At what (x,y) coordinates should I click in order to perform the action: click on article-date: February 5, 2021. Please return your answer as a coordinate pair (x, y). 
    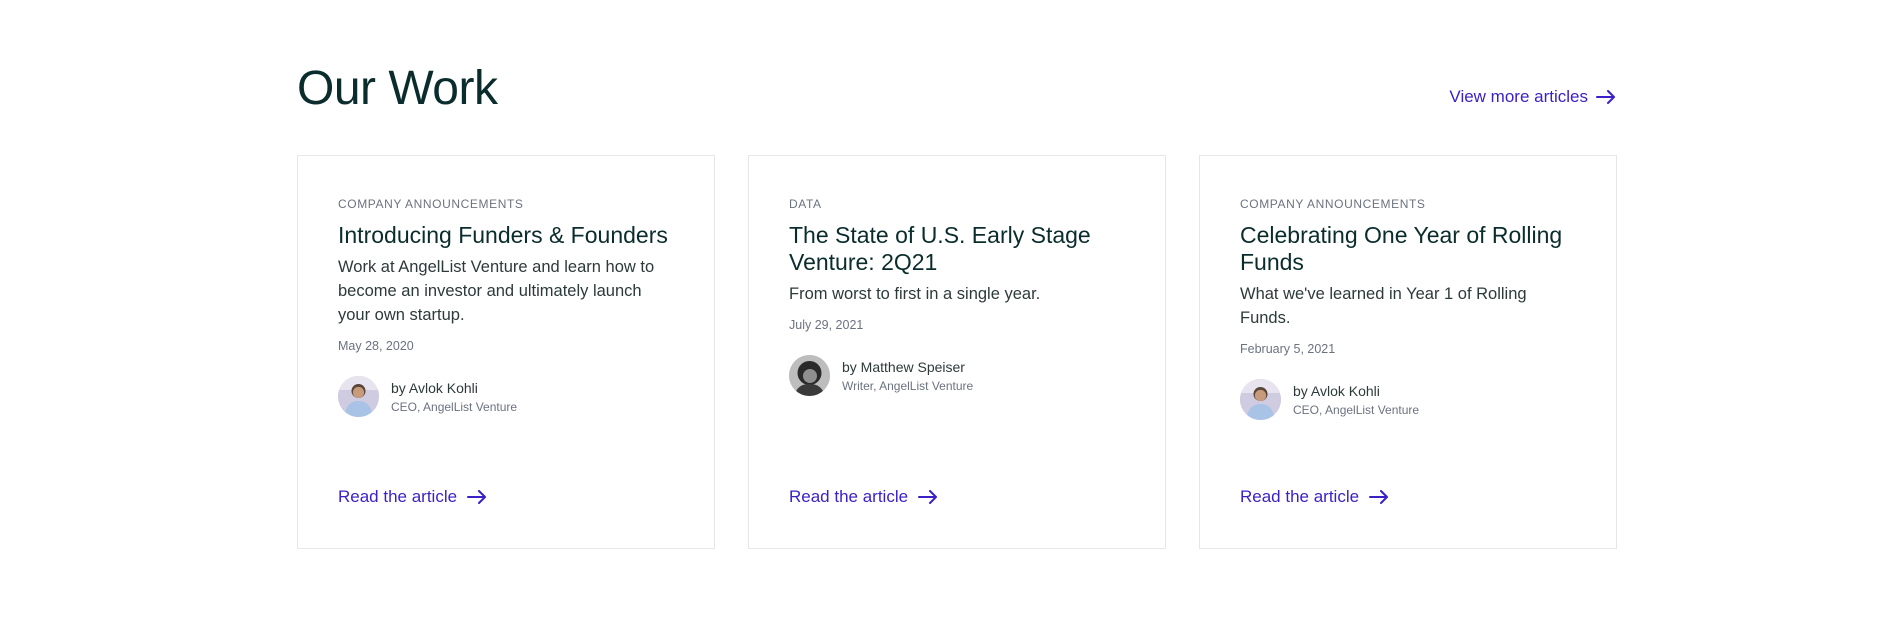
    Looking at the image, I should click on (1288, 349).